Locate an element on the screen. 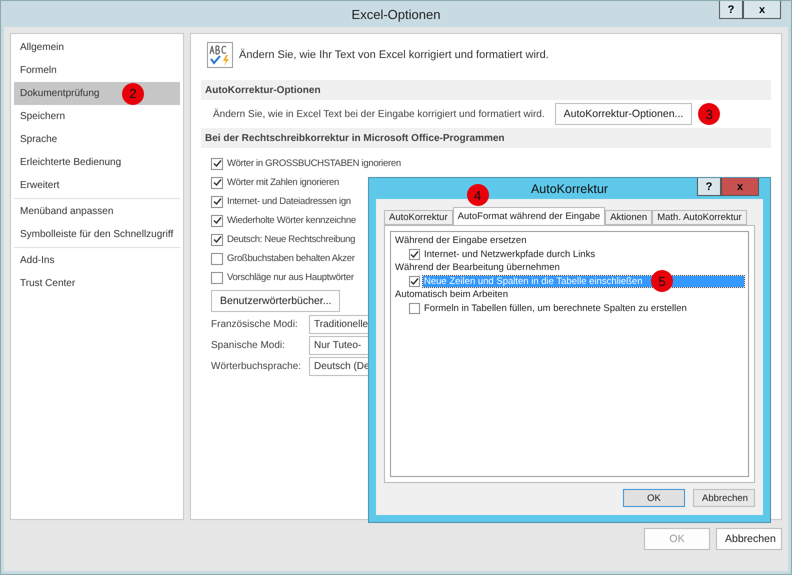  option-label: Wörter mit Zahlen ignorieren is located at coordinates (283, 182).